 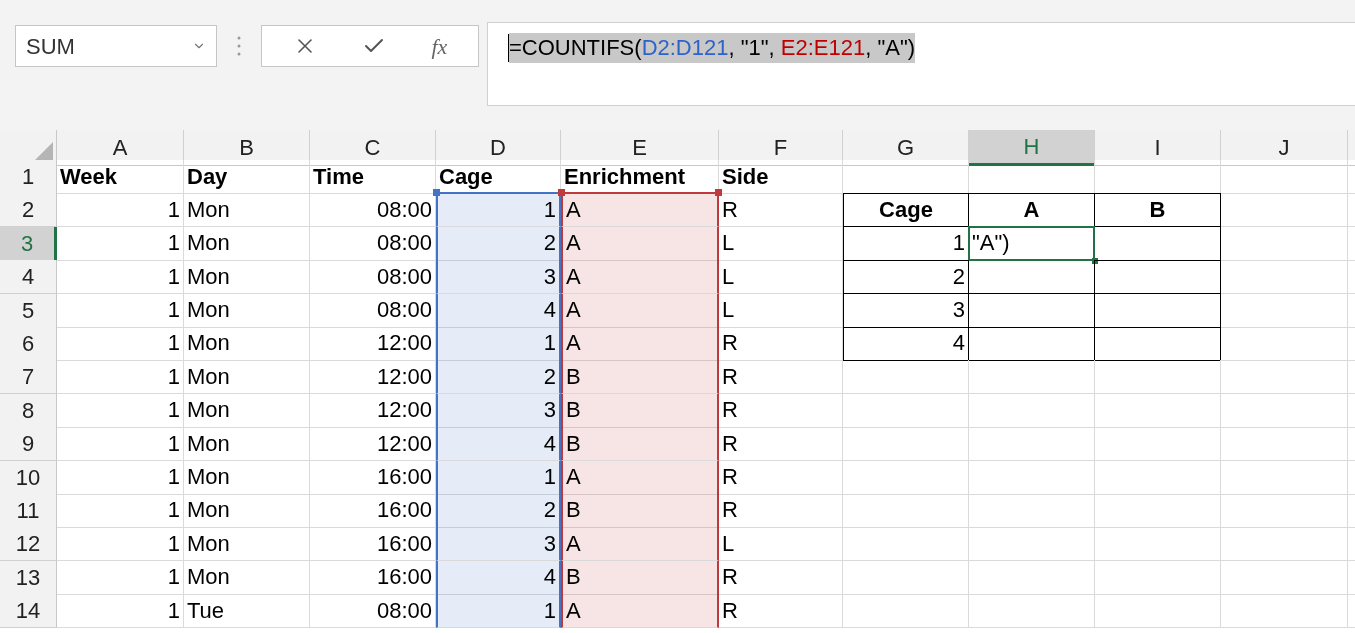 I want to click on row-header: 4, so click(x=28, y=277).